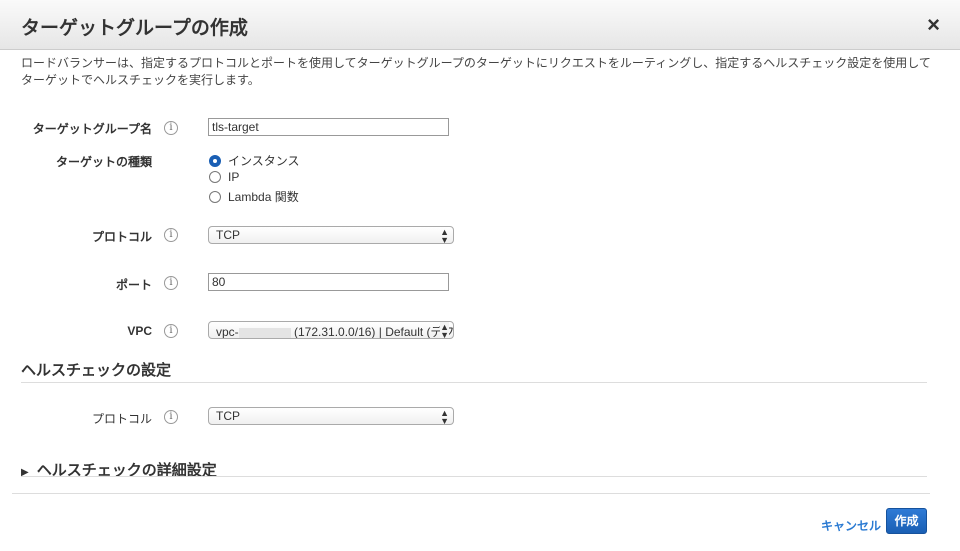 This screenshot has height=551, width=960. Describe the element at coordinates (331, 235) in the screenshot. I see `protocol-select: TCP ▲ ▼` at that location.